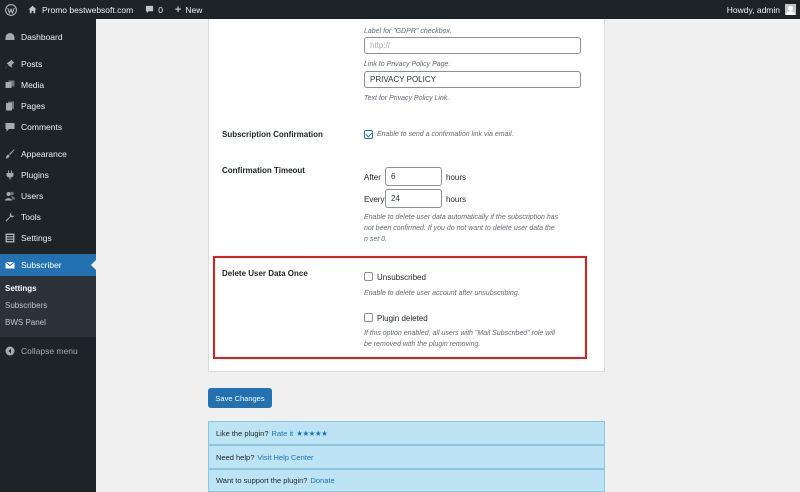 This screenshot has height=492, width=800. What do you see at coordinates (10, 64) in the screenshot?
I see `pushpin-icon` at bounding box center [10, 64].